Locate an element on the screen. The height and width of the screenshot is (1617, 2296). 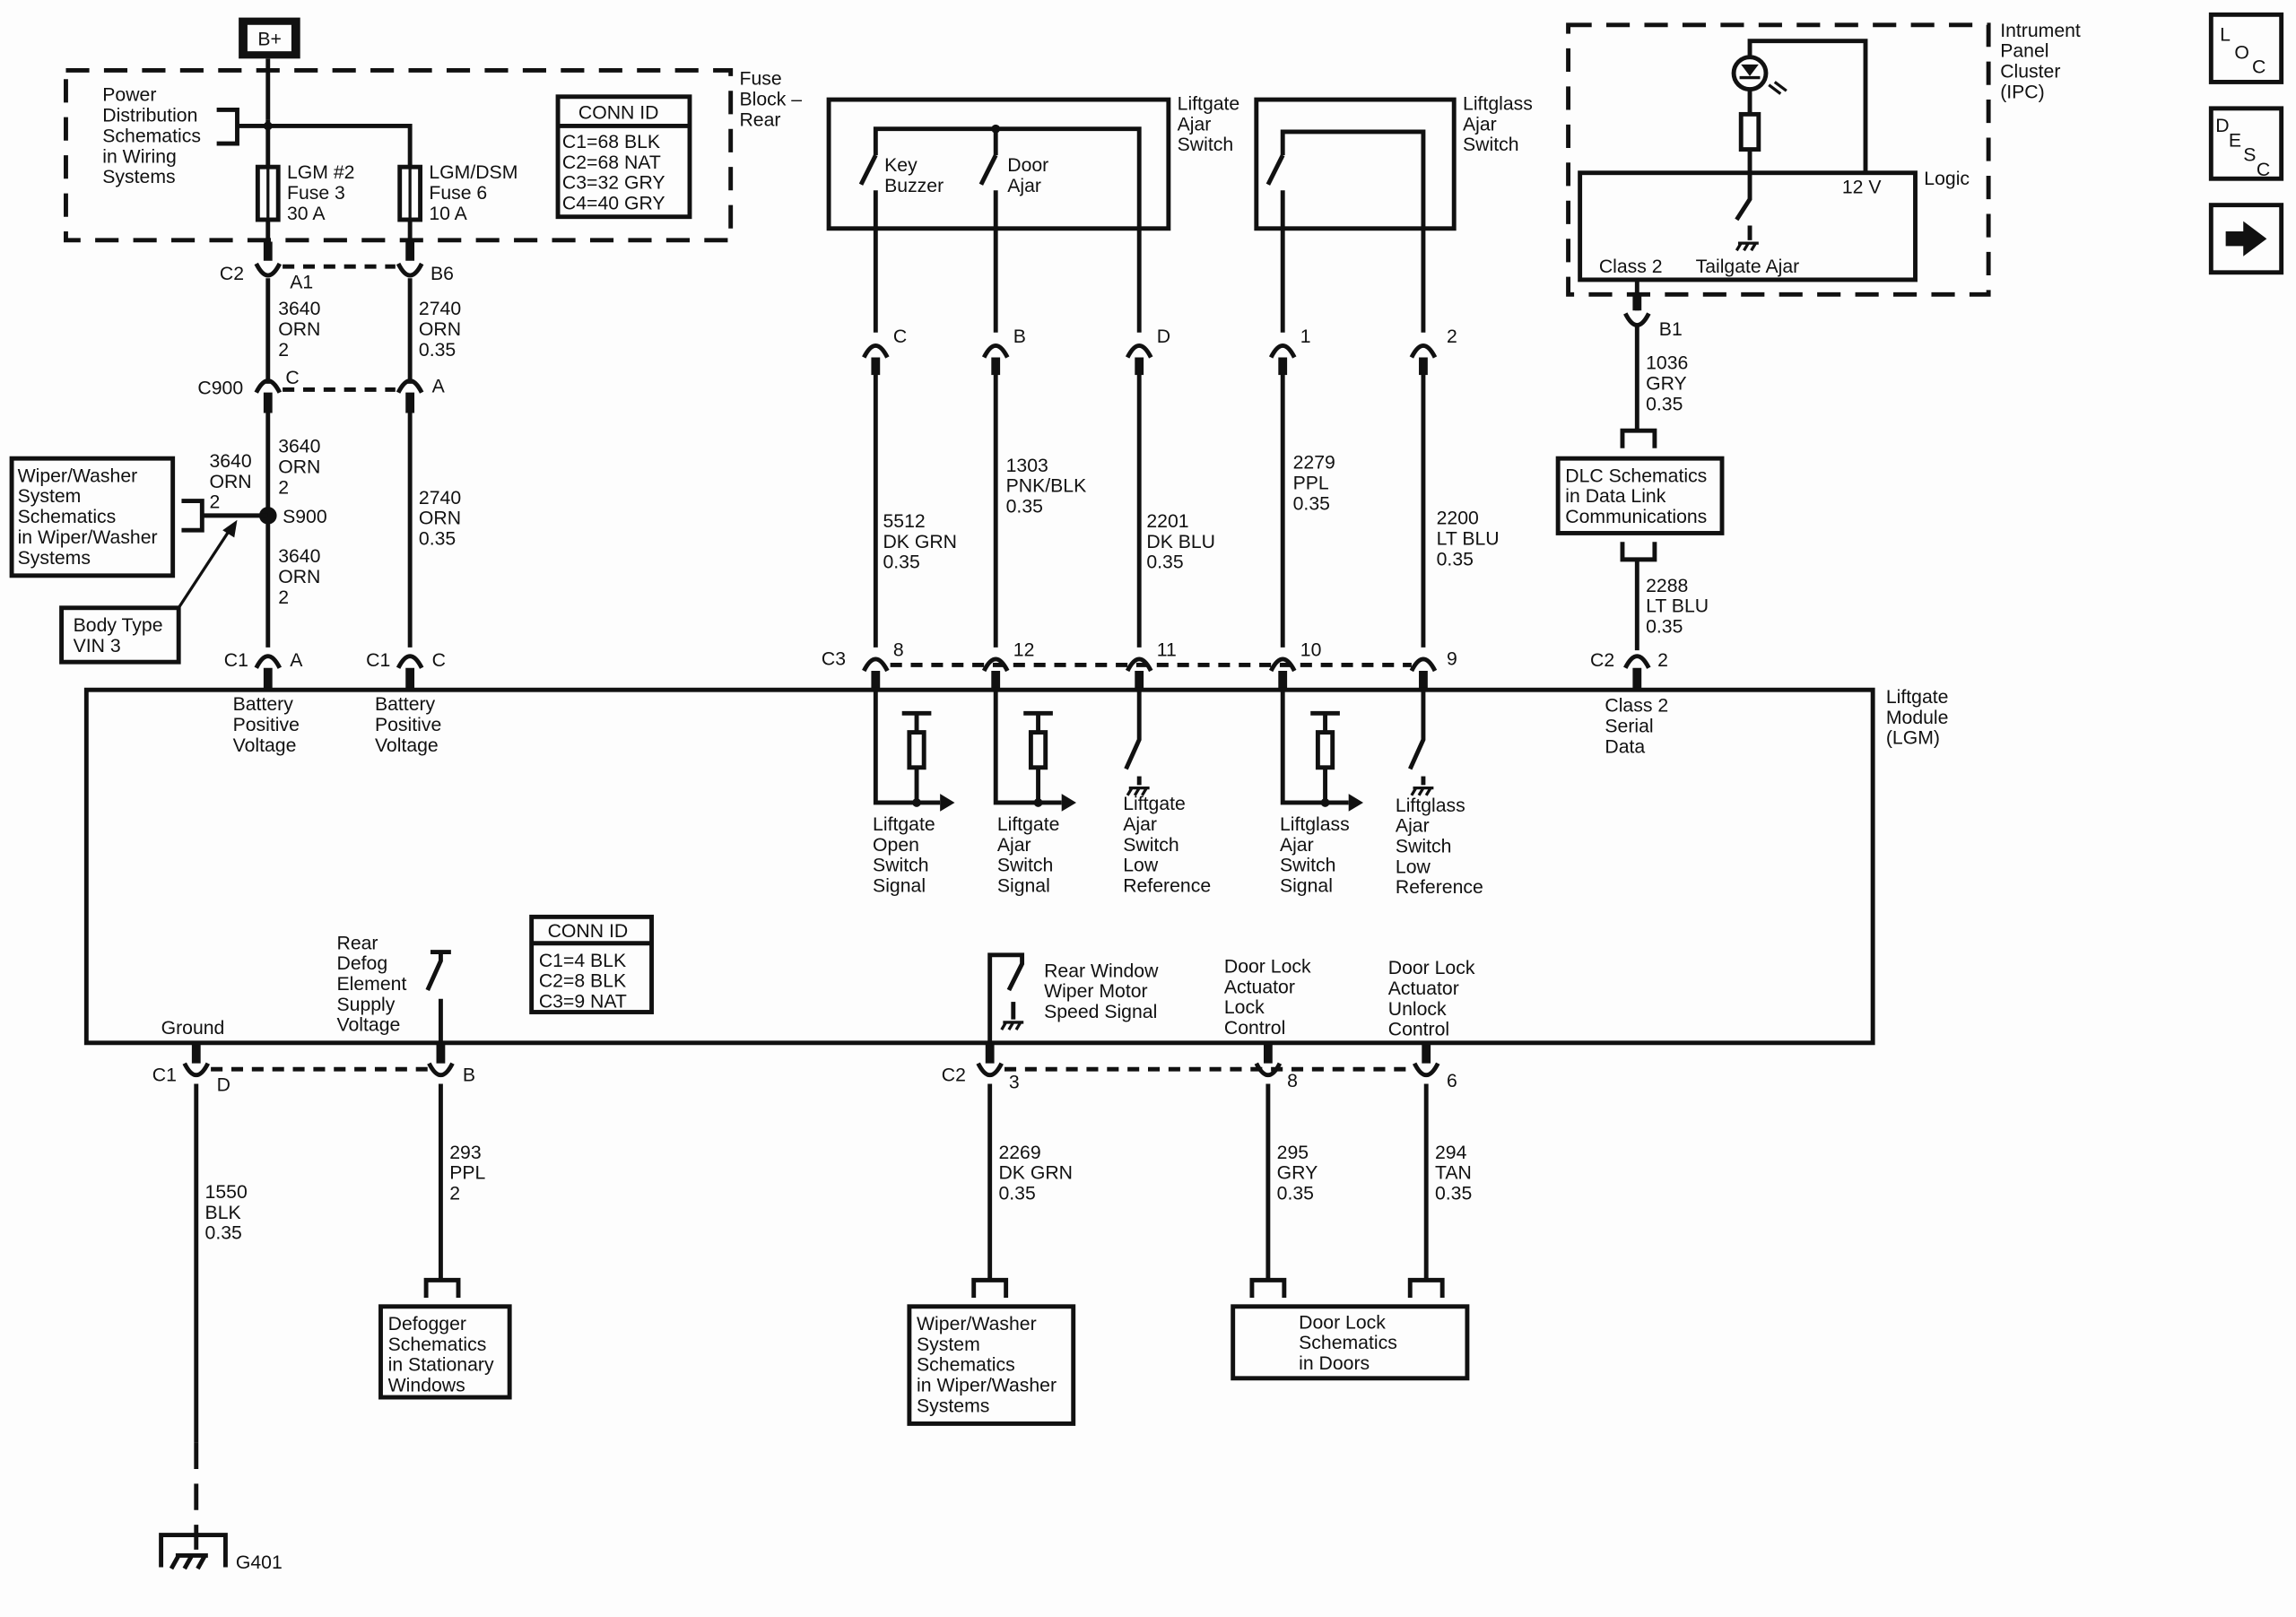
svg-text: C1=68 BLK is located at coordinates (611, 142).